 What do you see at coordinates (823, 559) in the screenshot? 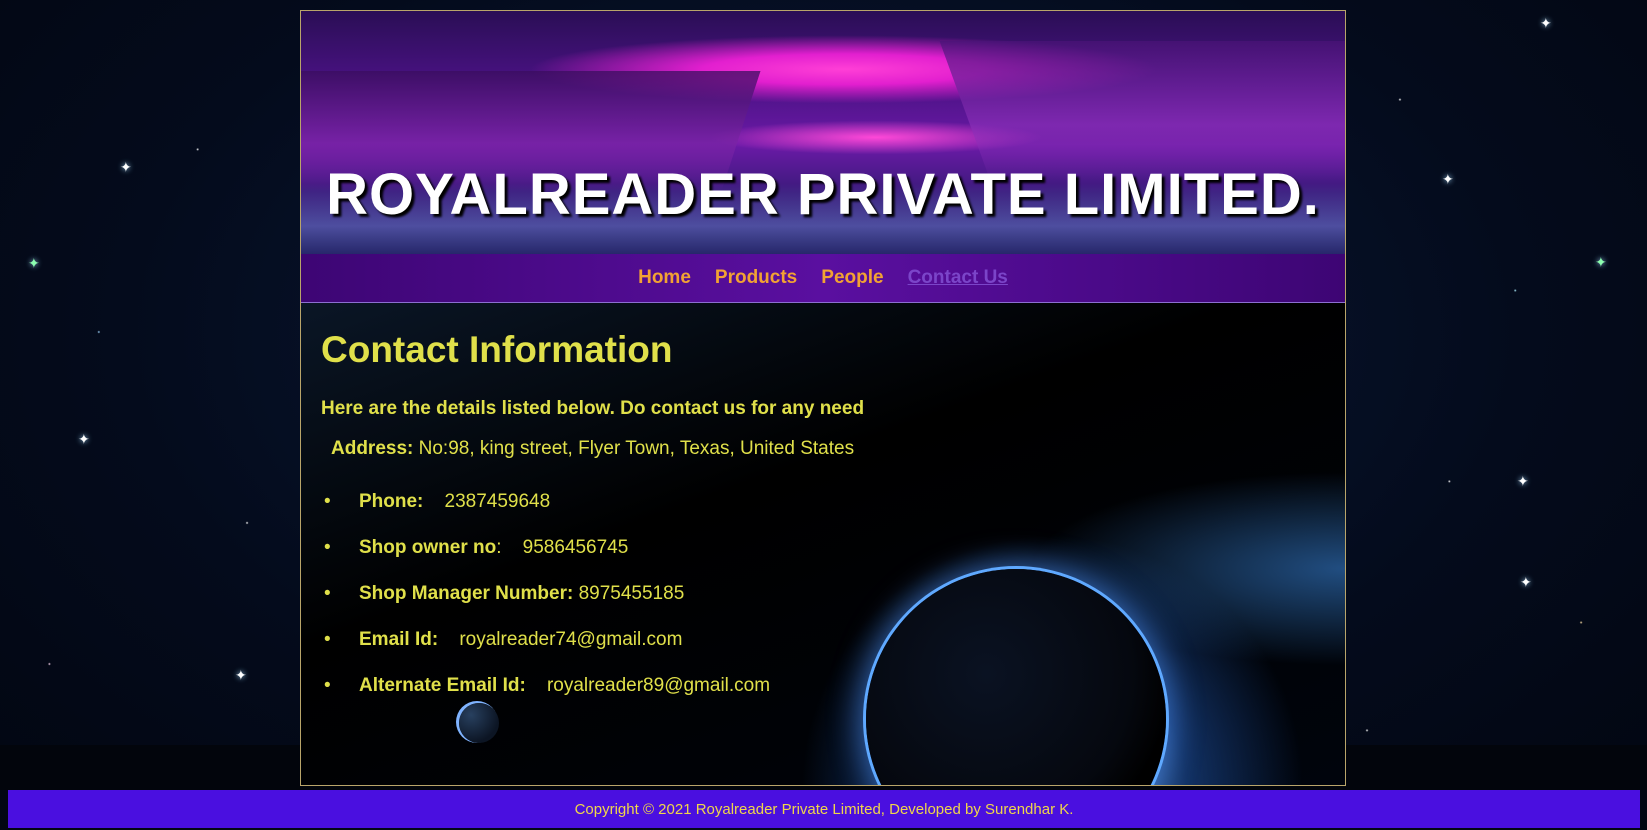
I see `list-item: • Shop owner no: 9586456745` at bounding box center [823, 559].